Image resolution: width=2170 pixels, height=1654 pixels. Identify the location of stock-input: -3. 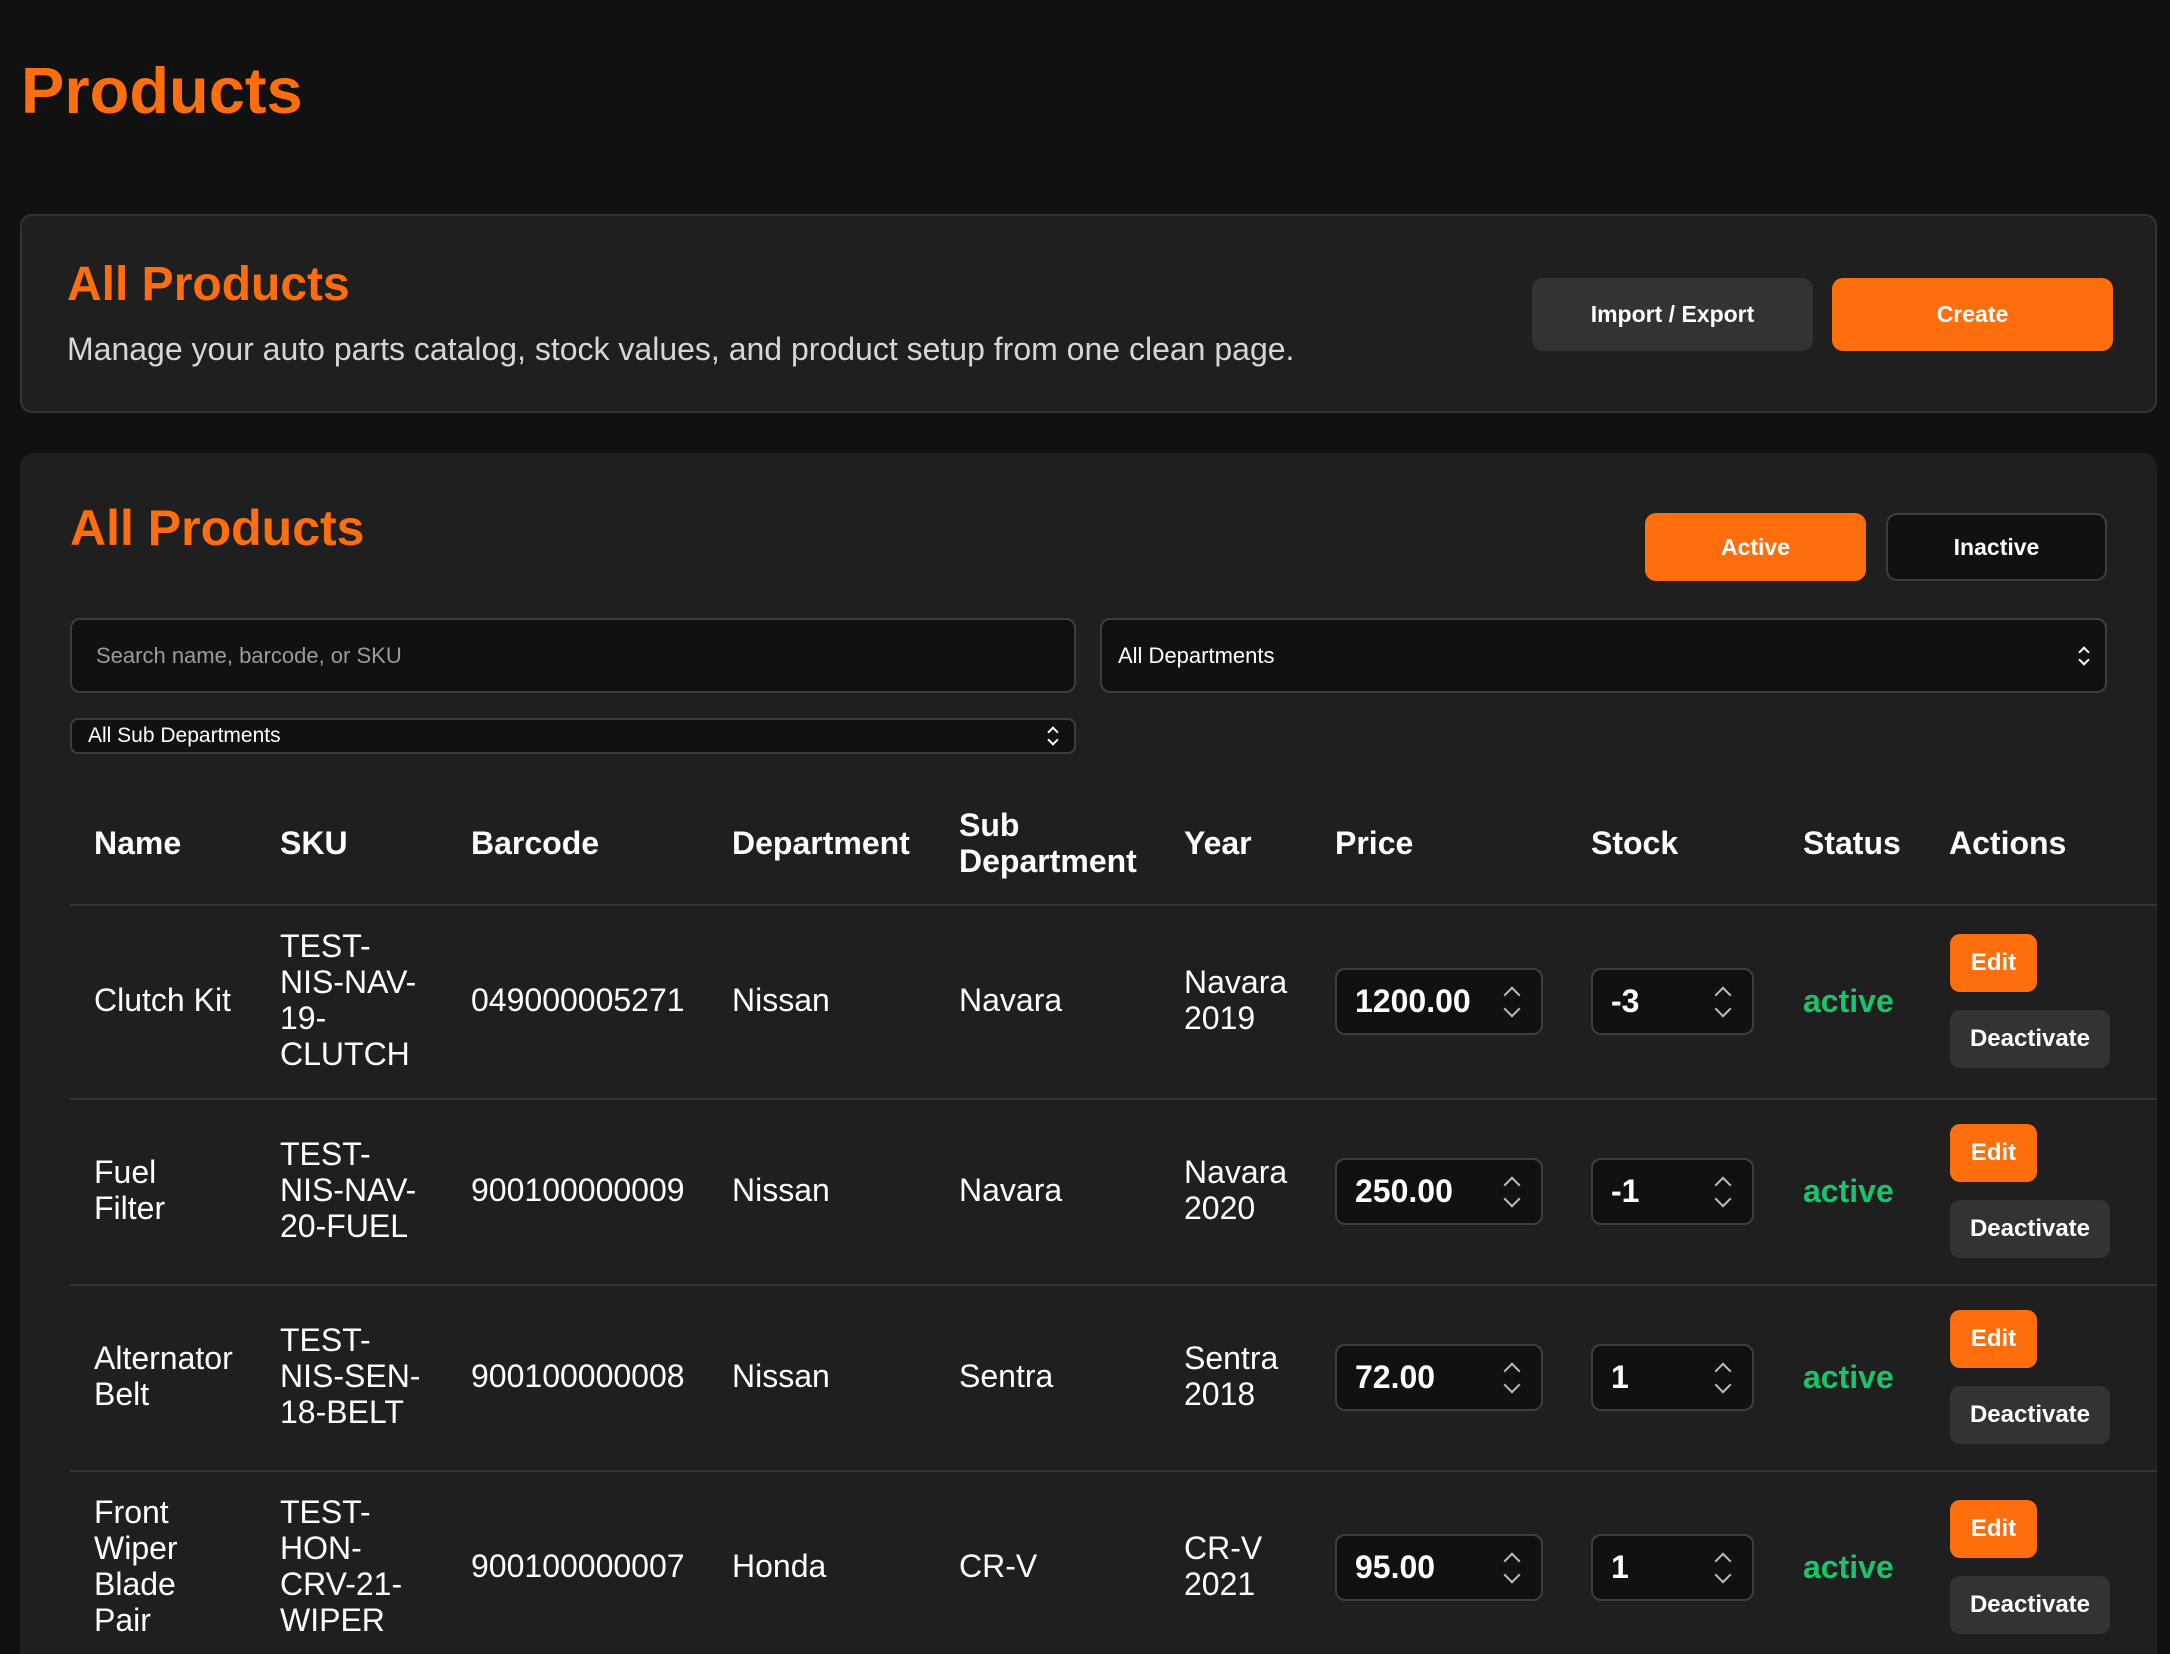
(1672, 1001).